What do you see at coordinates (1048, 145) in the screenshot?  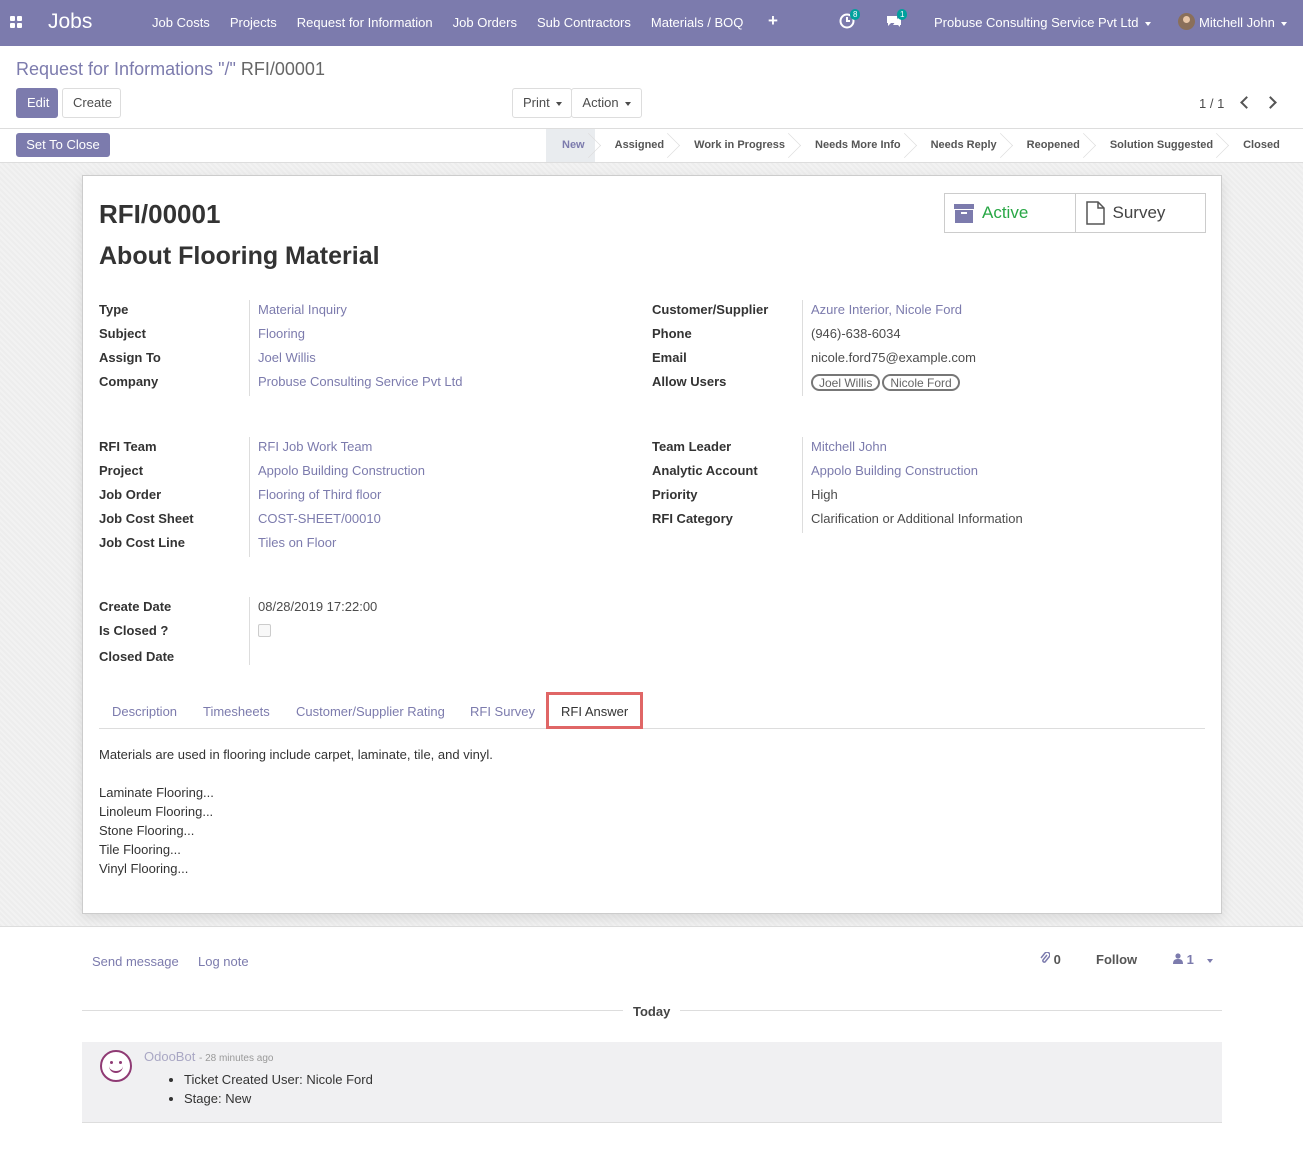 I see `stage-reopened: Reopened` at bounding box center [1048, 145].